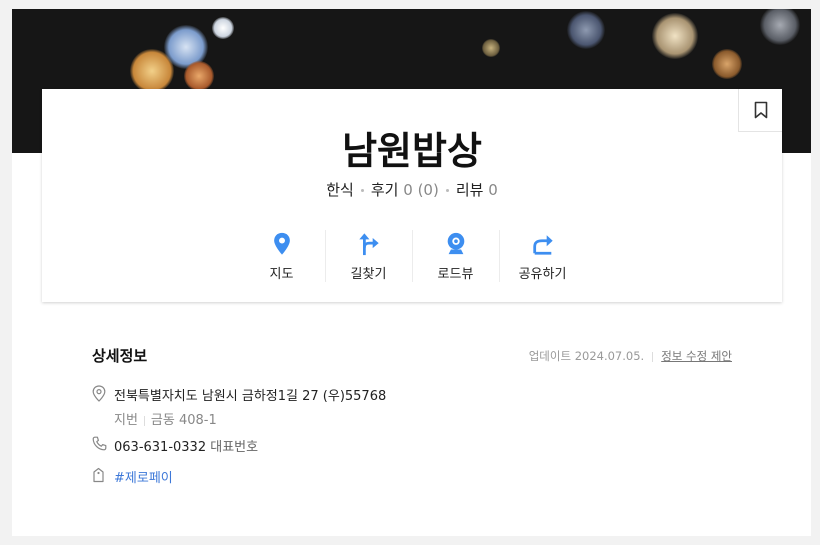 The width and height of the screenshot is (820, 545). I want to click on roadview-button-label: 로드뷰, so click(455, 274).